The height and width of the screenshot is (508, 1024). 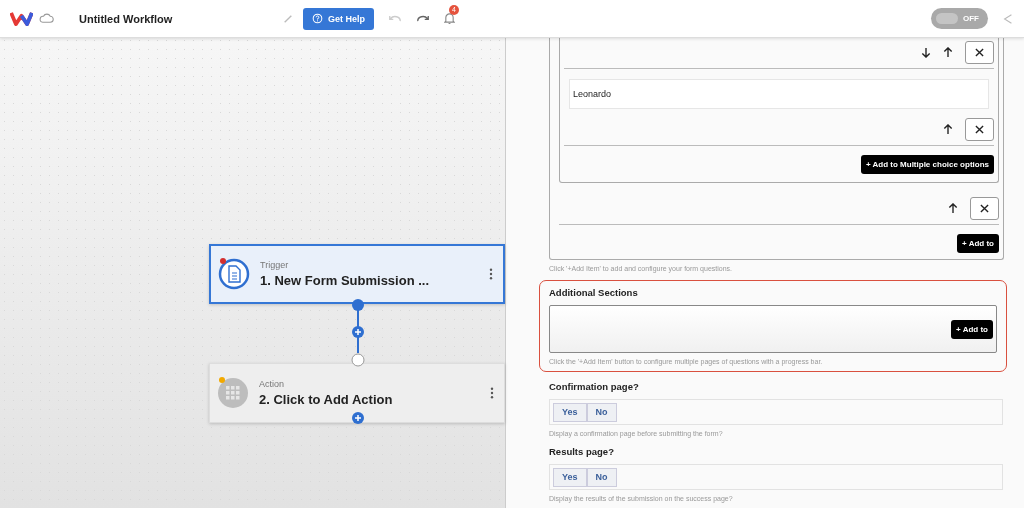 What do you see at coordinates (317, 18) in the screenshot?
I see `help-icon` at bounding box center [317, 18].